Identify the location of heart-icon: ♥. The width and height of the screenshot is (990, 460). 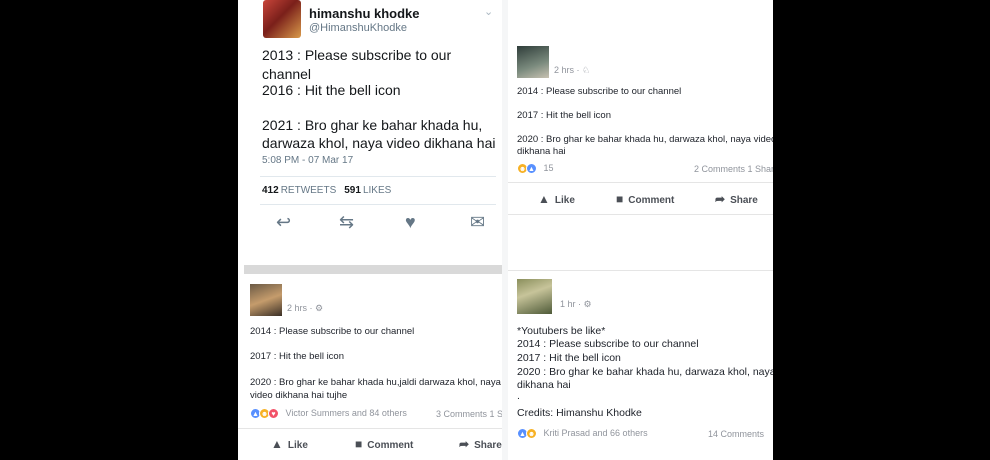
(410, 222).